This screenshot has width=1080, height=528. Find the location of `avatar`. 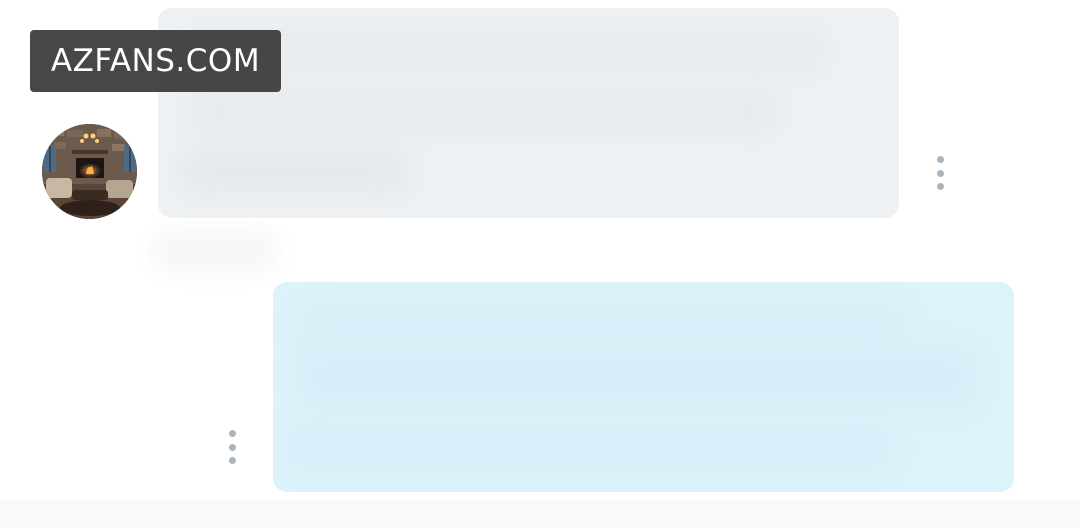

avatar is located at coordinates (89, 171).